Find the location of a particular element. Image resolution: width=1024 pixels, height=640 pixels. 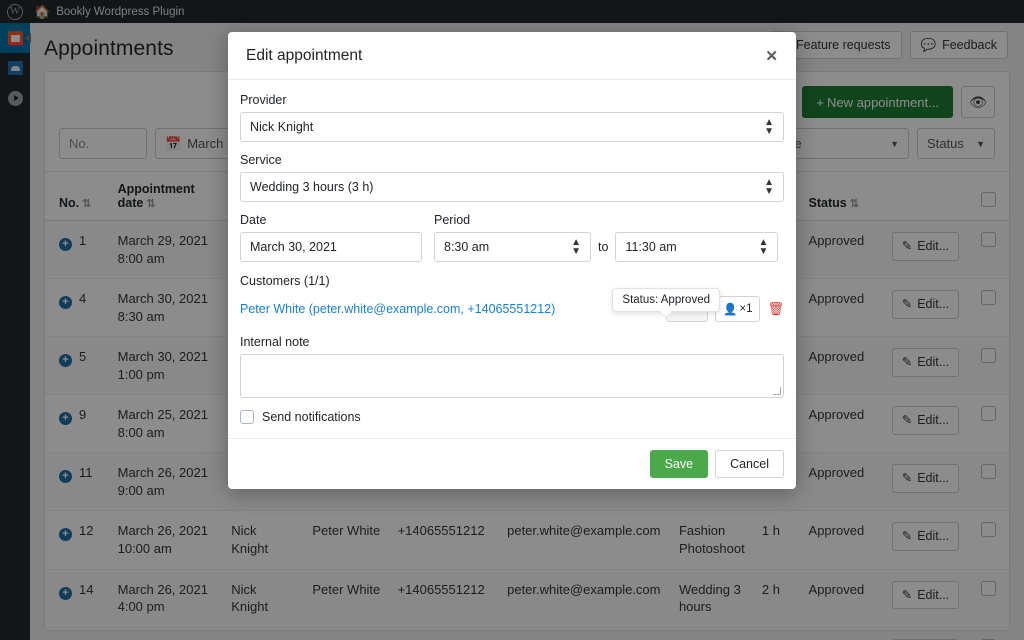

period-controls: 8:30 am ▲ ▼ to 11:30 am ▲ ▼ is located at coordinates (609, 247).